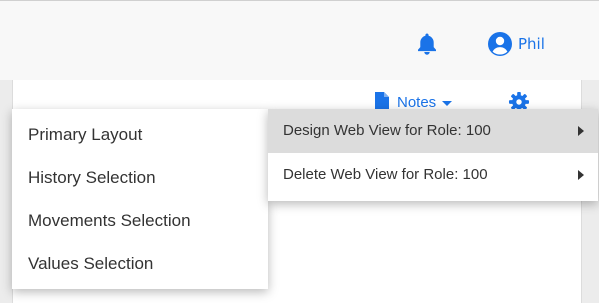 This screenshot has height=303, width=599. I want to click on menu-item-values-selection: Values Selection, so click(140, 263).